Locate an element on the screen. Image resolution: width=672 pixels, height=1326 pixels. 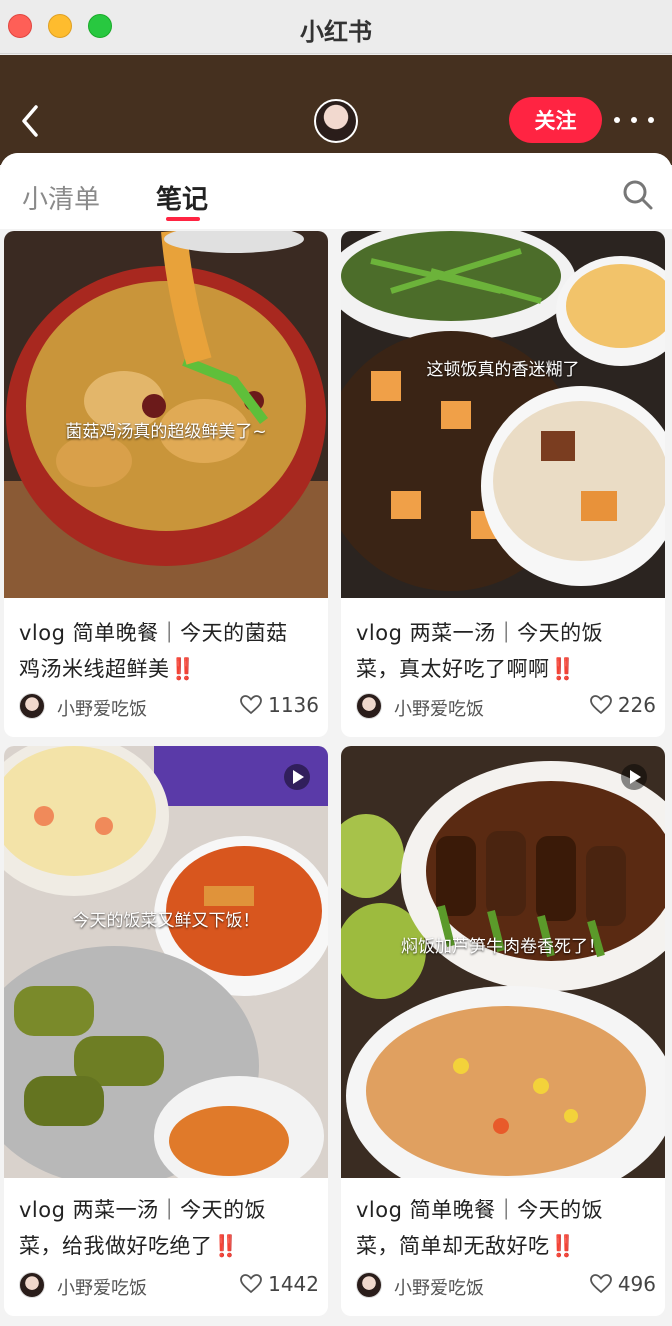
profile-header: 关注 is located at coordinates (336, 110).